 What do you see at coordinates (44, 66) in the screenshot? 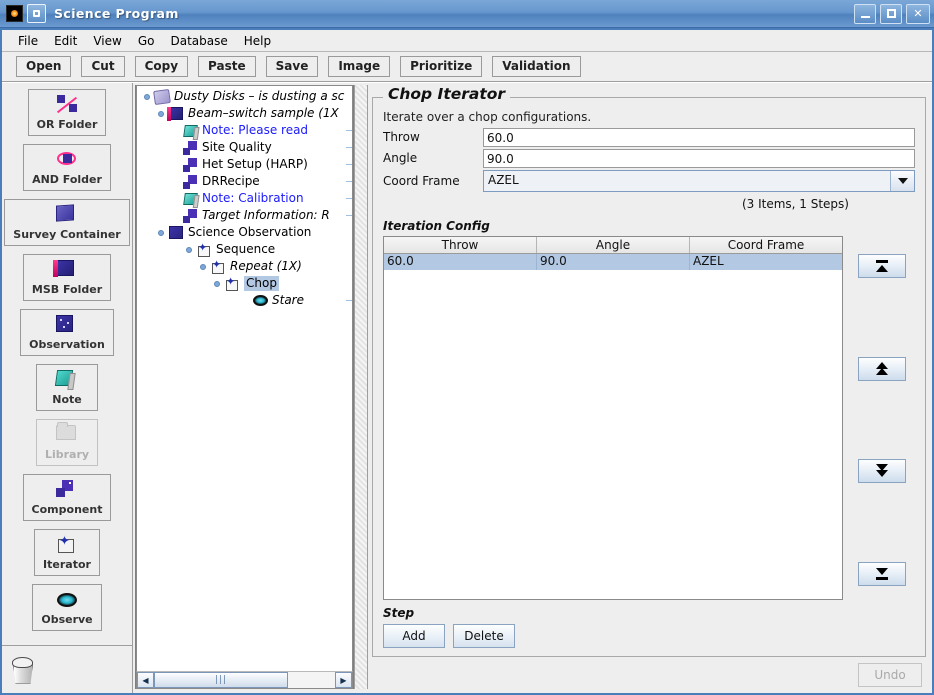
I see `open-button: Open` at bounding box center [44, 66].